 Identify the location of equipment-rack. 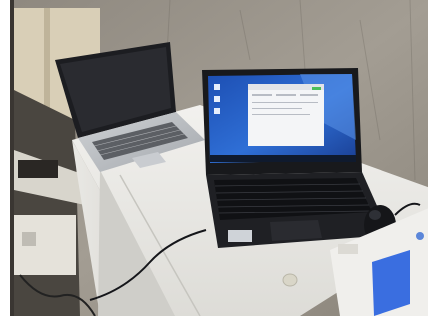
(47, 203).